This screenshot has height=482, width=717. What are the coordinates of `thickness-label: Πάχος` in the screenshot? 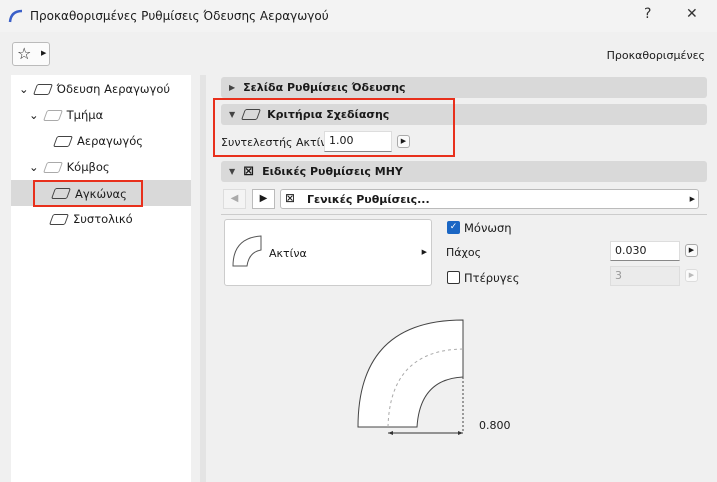 It's located at (464, 252).